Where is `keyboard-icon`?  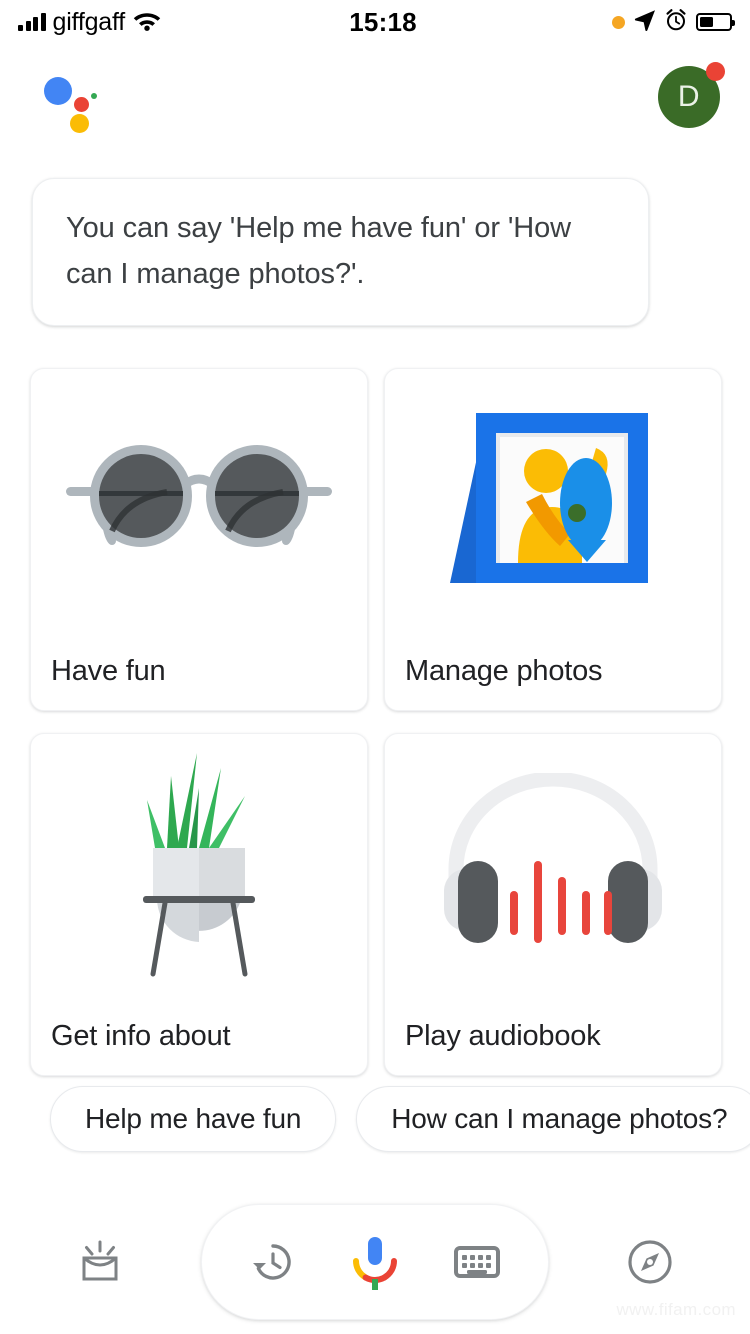 keyboard-icon is located at coordinates (476, 1262).